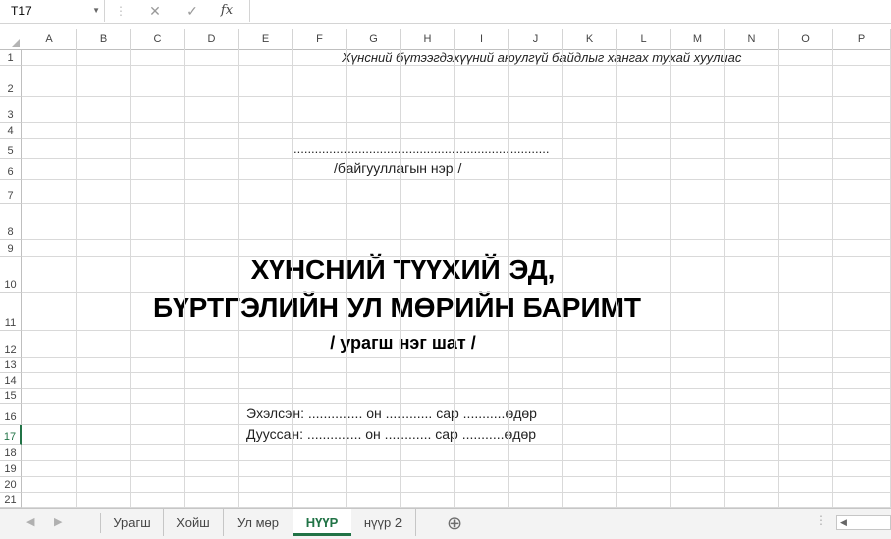 This screenshot has height=539, width=891. Describe the element at coordinates (11, 485) in the screenshot. I see `row-header-20: 20` at that location.